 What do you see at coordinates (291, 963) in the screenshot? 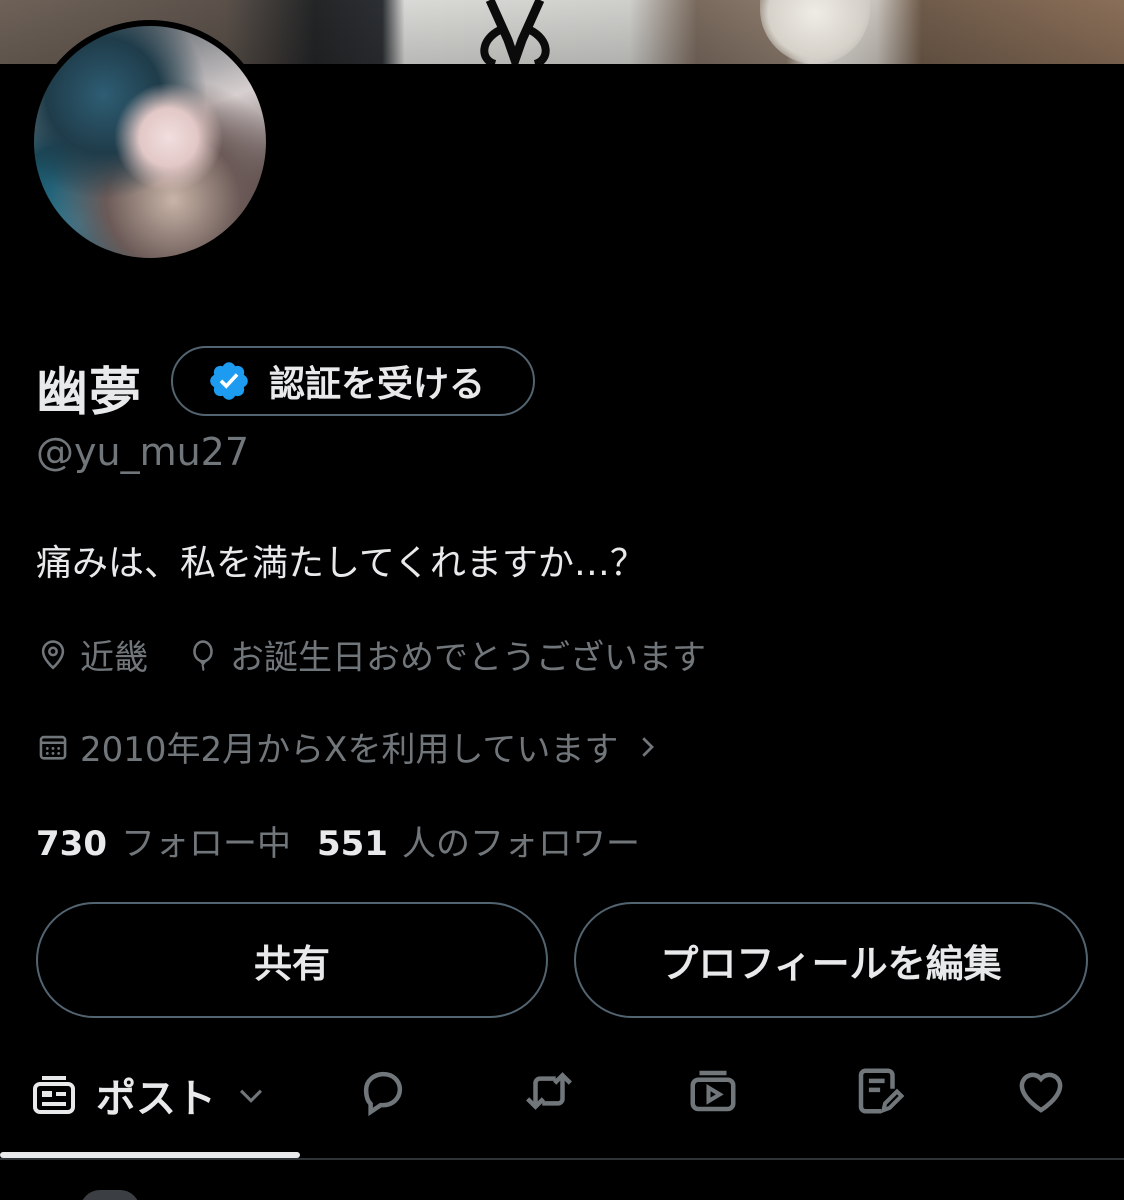
I see `share-button-label: 共有` at bounding box center [291, 963].